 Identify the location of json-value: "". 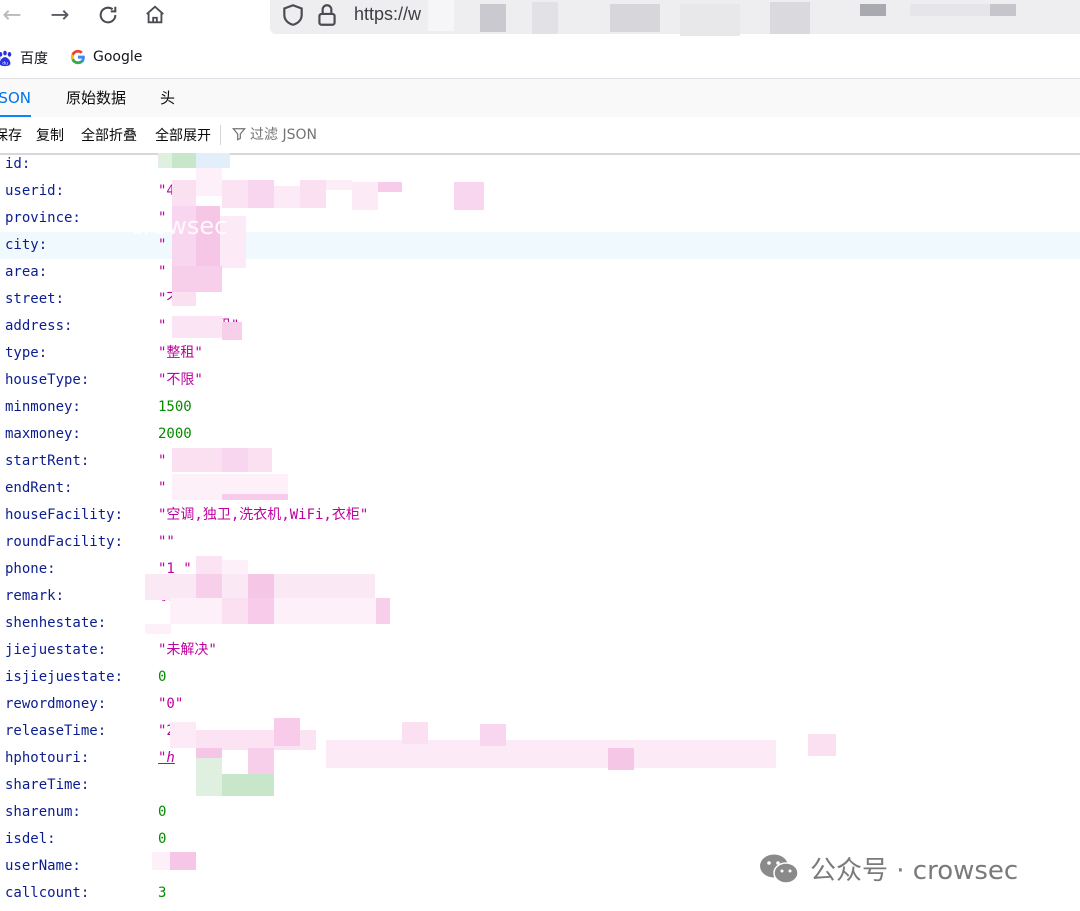
(166, 542).